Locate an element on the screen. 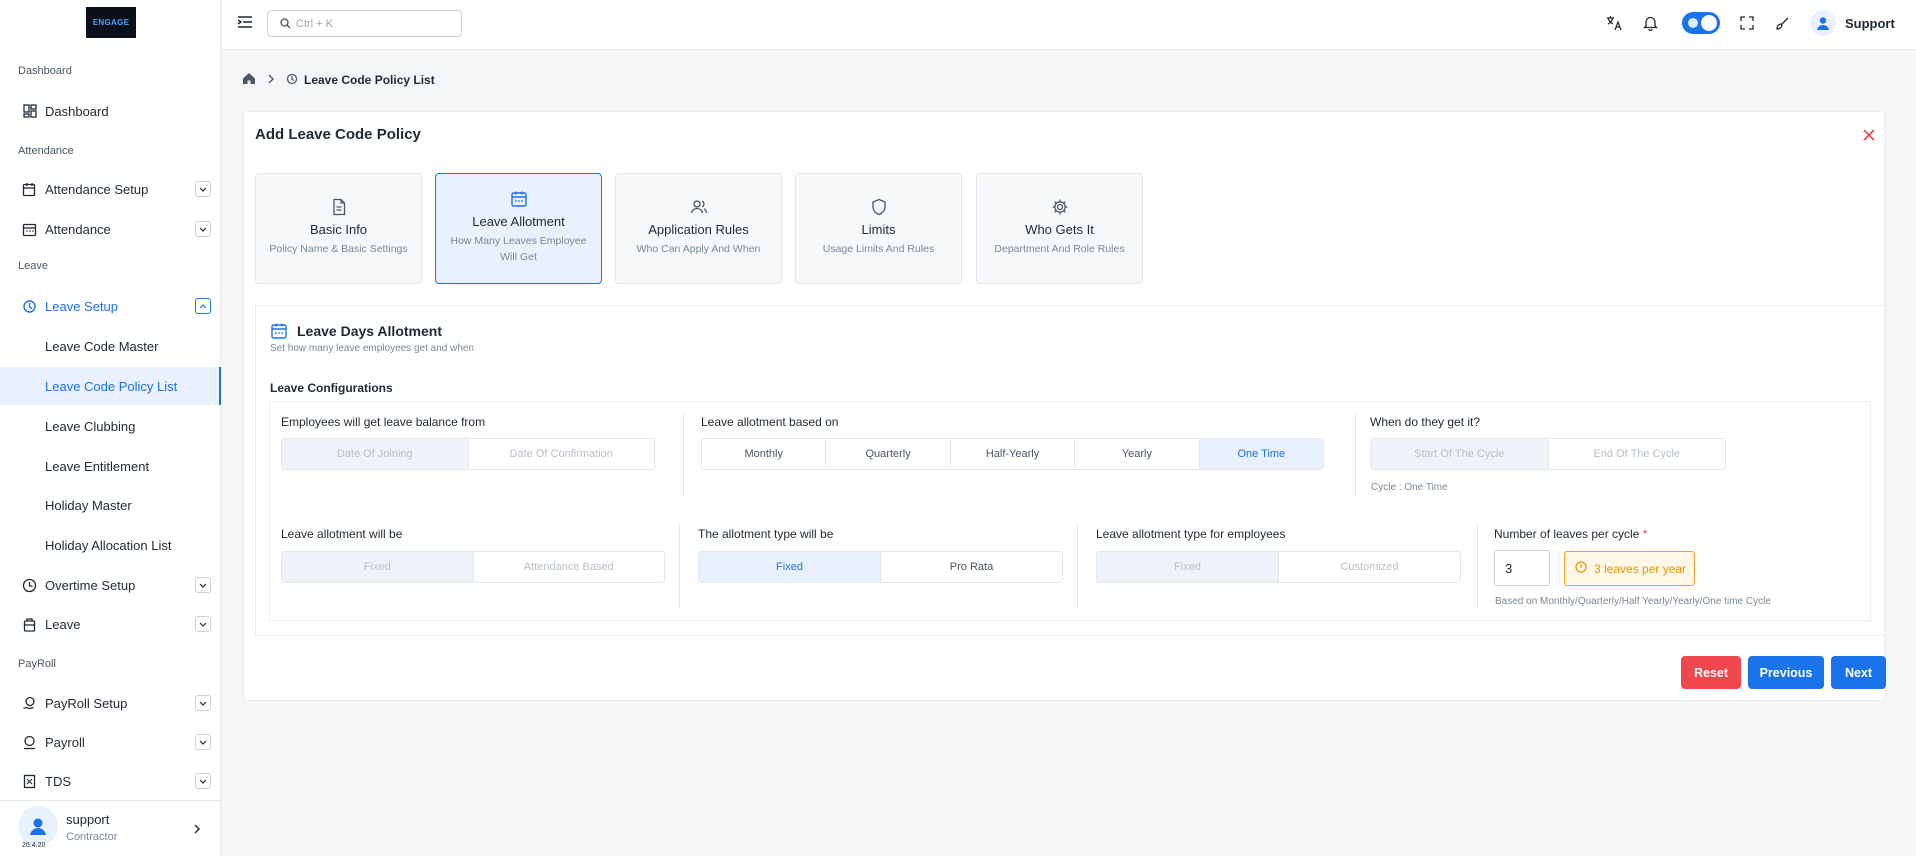 This screenshot has height=856, width=1916. option-quarterly: Quarterly is located at coordinates (888, 454).